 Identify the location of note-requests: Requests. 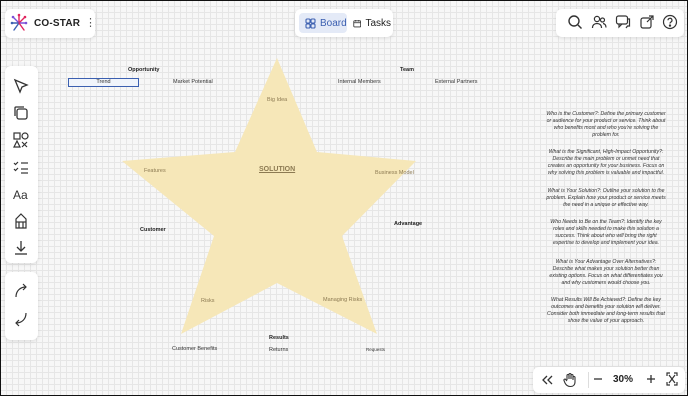
(375, 349).